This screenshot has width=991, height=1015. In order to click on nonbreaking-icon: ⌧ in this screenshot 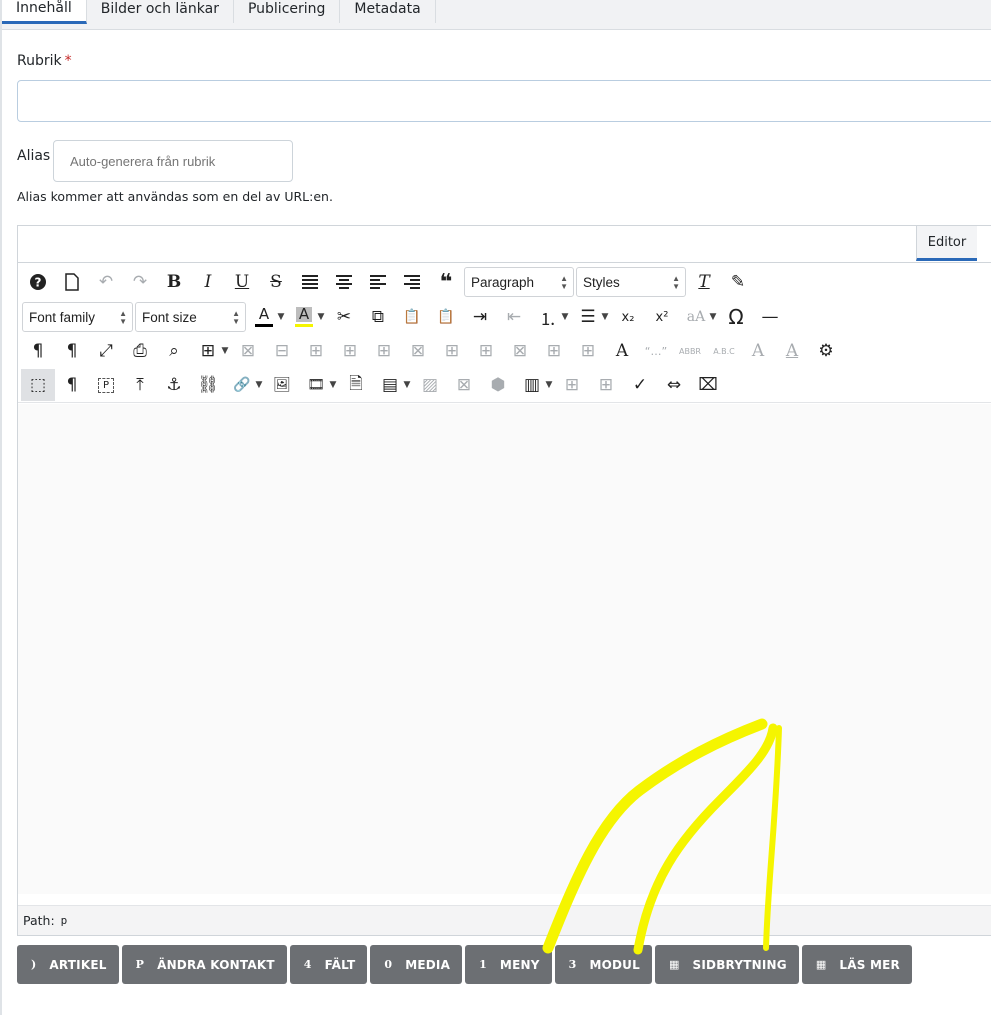, I will do `click(708, 385)`.